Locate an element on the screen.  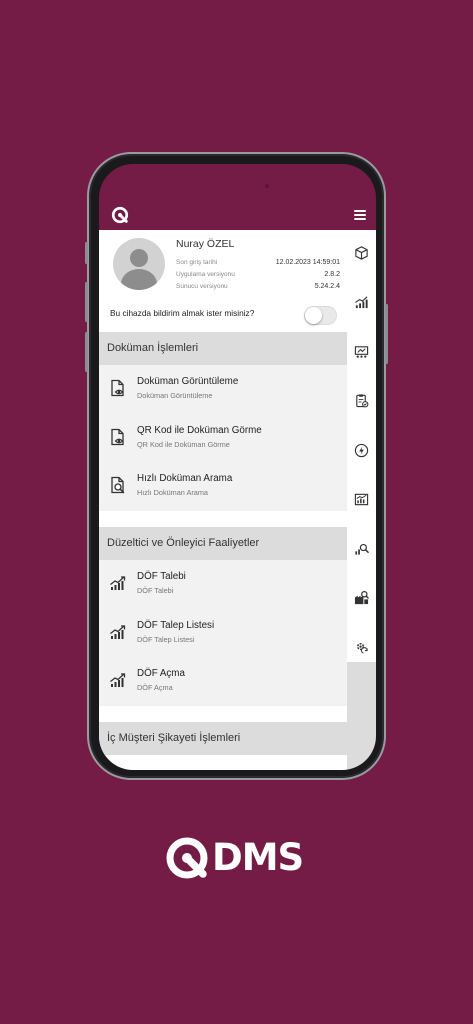
menu-item-dof-open: DÖF Açma DÖF Açma is located at coordinates (223, 681).